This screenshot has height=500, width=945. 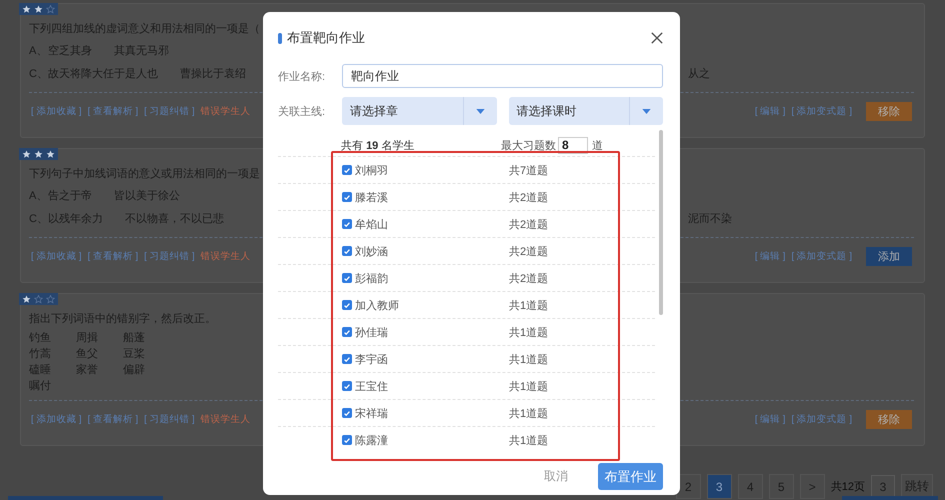 What do you see at coordinates (528, 171) in the screenshot?
I see `question-count-text: 共7道题` at bounding box center [528, 171].